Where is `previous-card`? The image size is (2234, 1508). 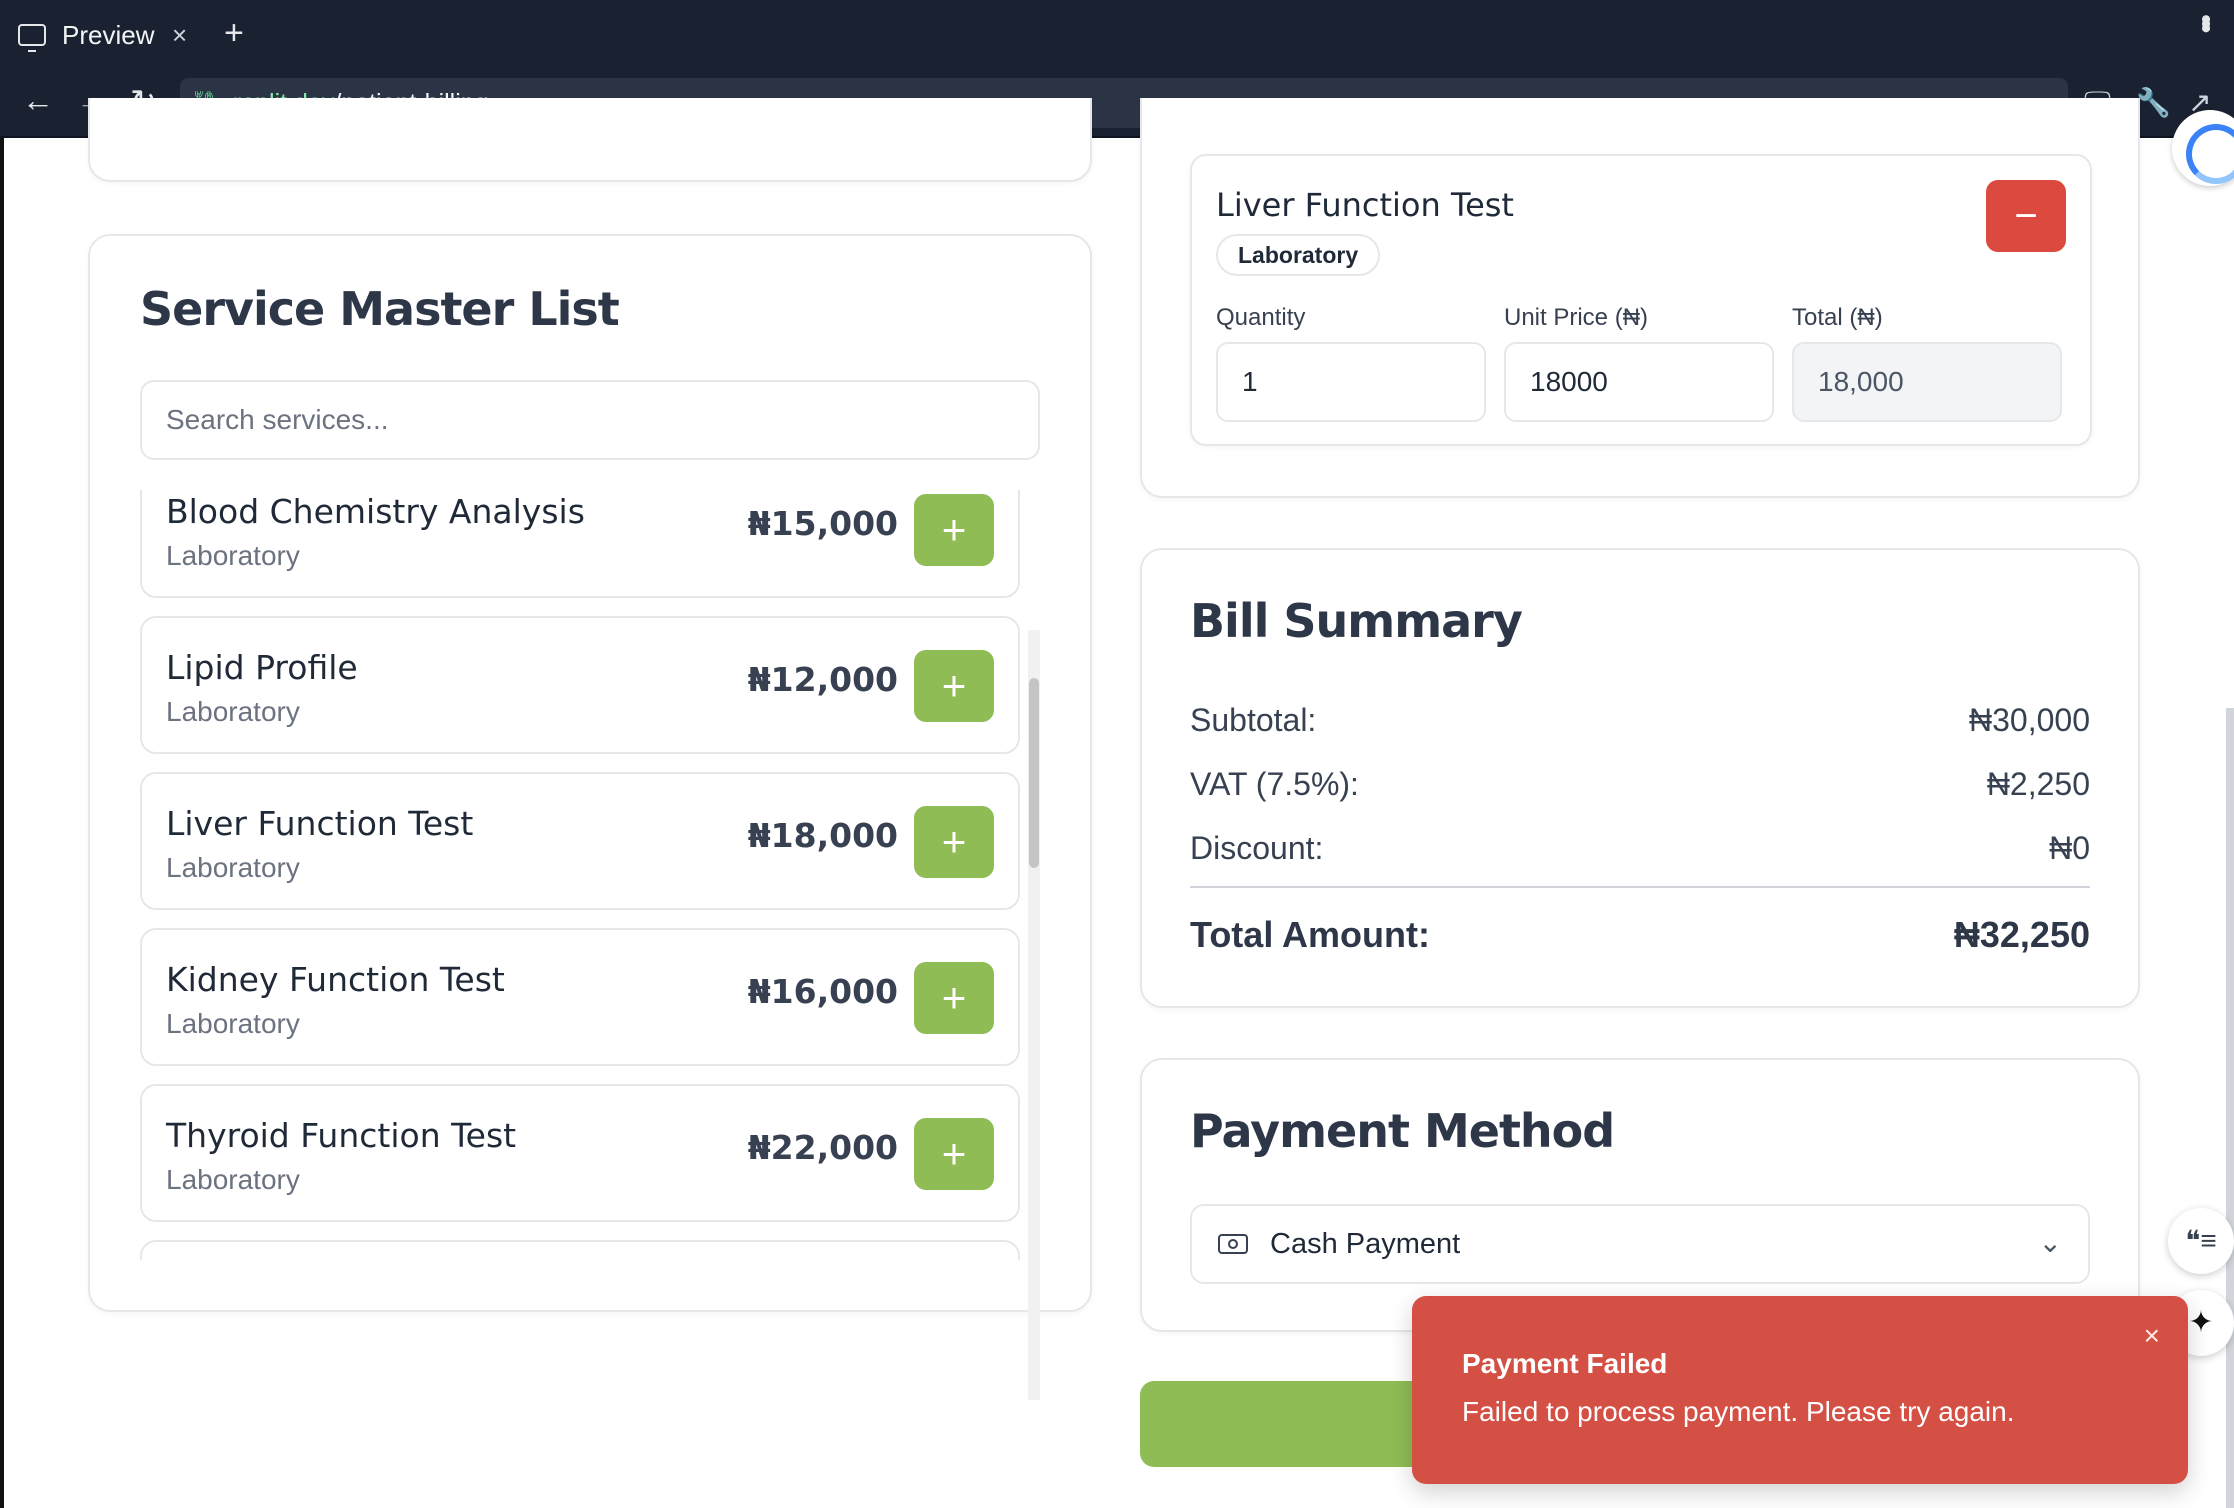
previous-card is located at coordinates (590, 140).